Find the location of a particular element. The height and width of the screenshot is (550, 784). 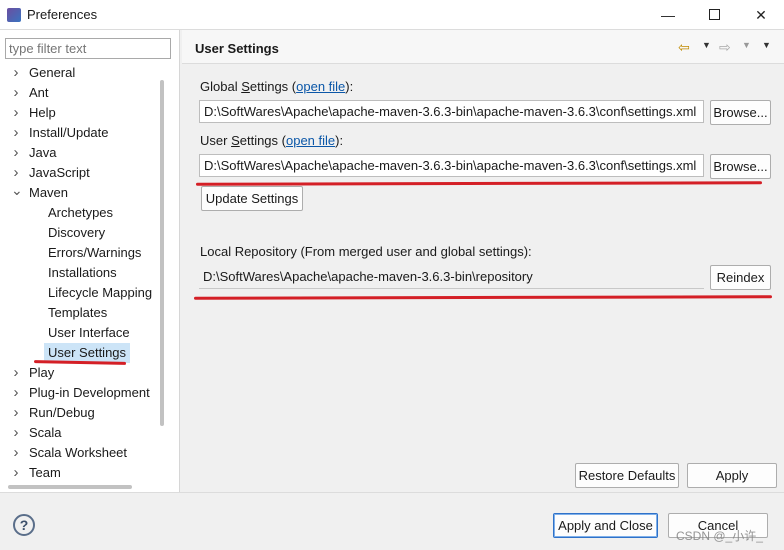

sidebar-item-label: Play is located at coordinates (42, 372).